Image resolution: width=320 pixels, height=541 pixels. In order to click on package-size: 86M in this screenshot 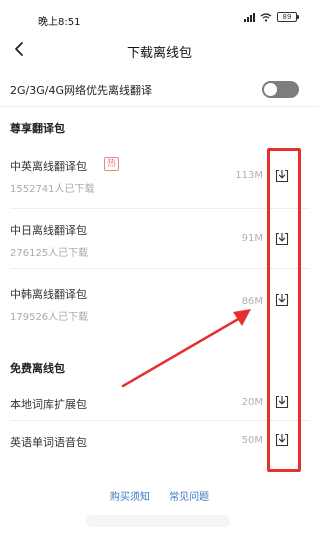, I will do `click(252, 301)`.